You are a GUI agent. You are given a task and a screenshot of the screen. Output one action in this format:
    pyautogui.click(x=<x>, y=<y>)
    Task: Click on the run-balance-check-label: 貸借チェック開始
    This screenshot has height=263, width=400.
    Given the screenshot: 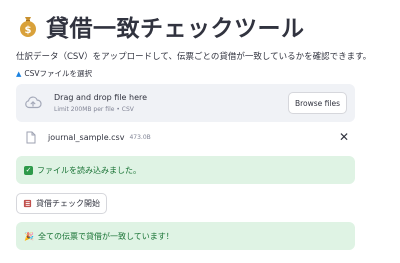 What is the action you would take?
    pyautogui.click(x=68, y=203)
    